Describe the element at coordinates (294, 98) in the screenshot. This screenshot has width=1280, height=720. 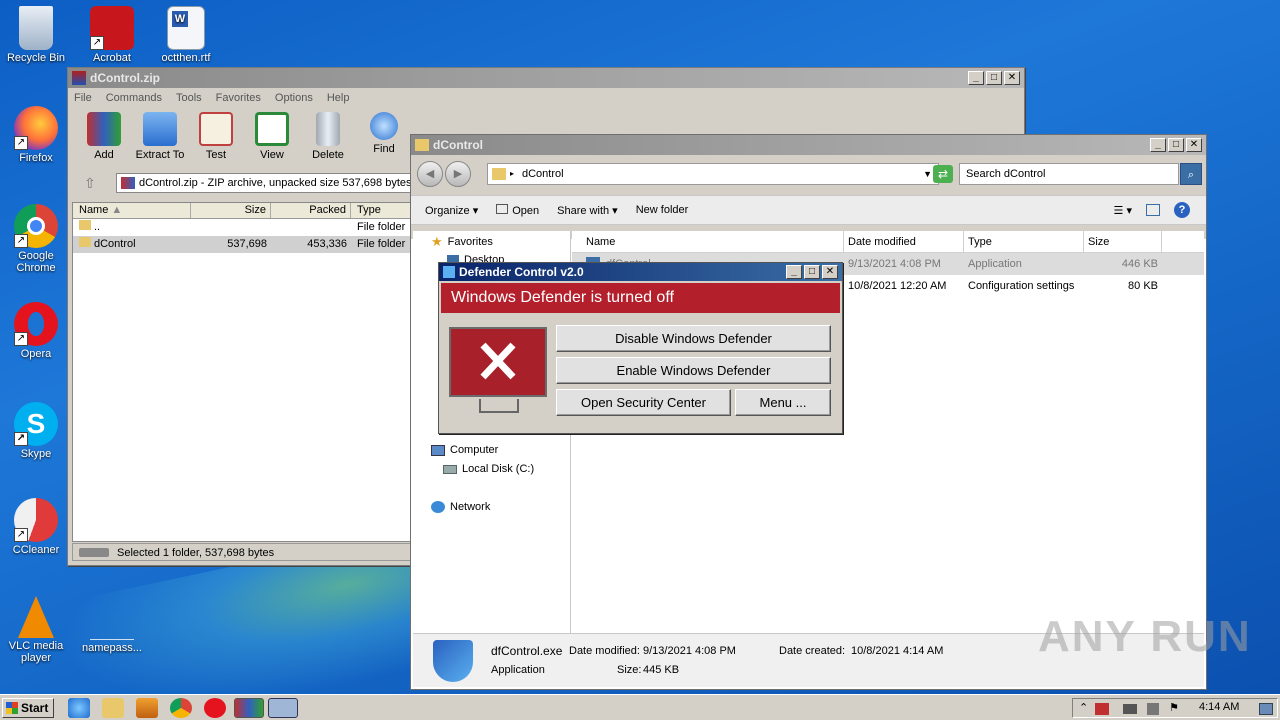
I see `menu-options: Options` at that location.